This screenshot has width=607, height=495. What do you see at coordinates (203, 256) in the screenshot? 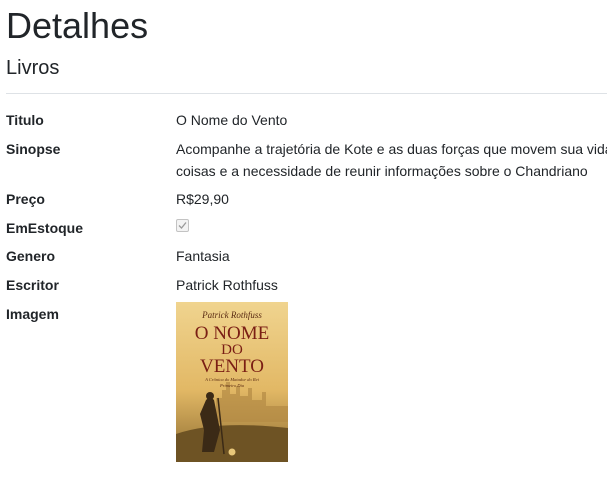
I see `value-genero: Fantasia` at bounding box center [203, 256].